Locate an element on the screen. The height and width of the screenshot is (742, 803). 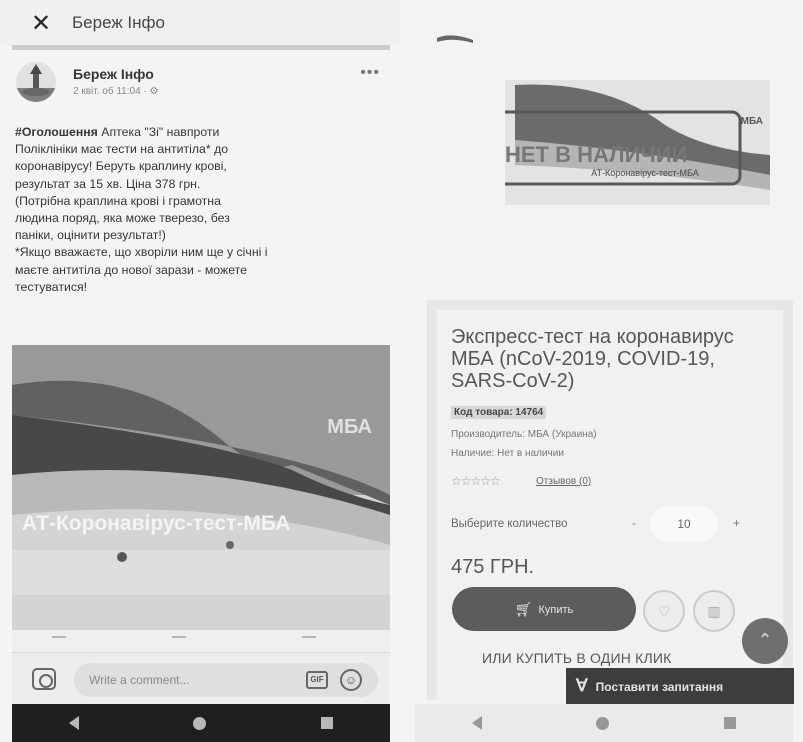
compare-chart-icon: ▥ is located at coordinates (714, 611).